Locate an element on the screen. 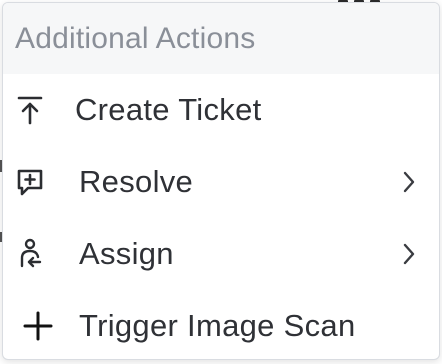 This screenshot has width=442, height=364. menu-header-title: Additional Actions is located at coordinates (135, 38).